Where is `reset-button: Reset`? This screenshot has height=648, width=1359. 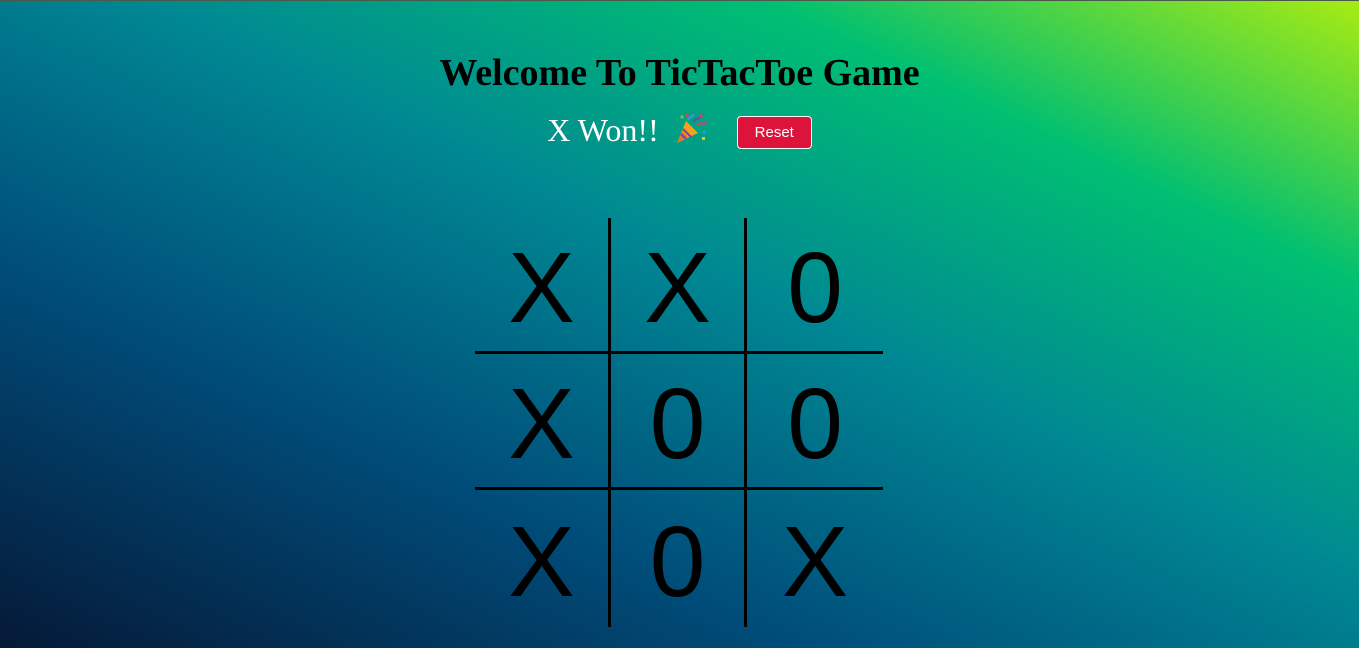 reset-button: Reset is located at coordinates (774, 132).